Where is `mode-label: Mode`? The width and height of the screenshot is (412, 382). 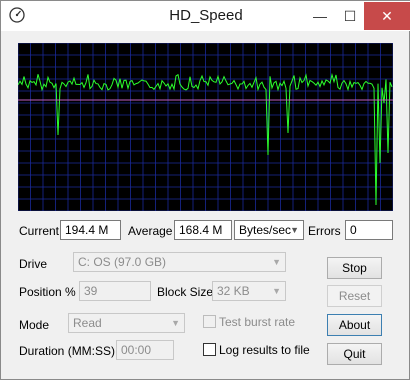
mode-label: Mode is located at coordinates (34, 325).